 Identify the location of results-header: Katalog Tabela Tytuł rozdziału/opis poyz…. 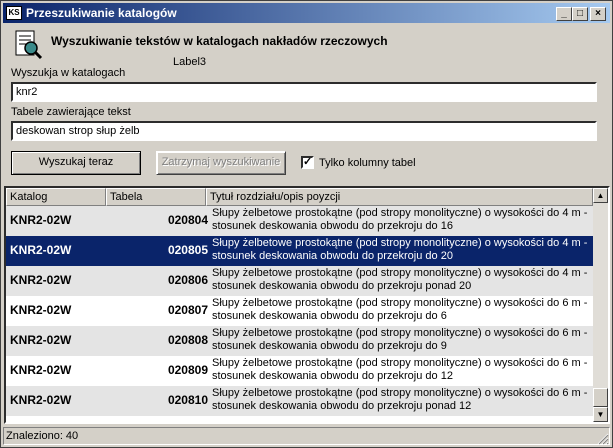
(299, 197).